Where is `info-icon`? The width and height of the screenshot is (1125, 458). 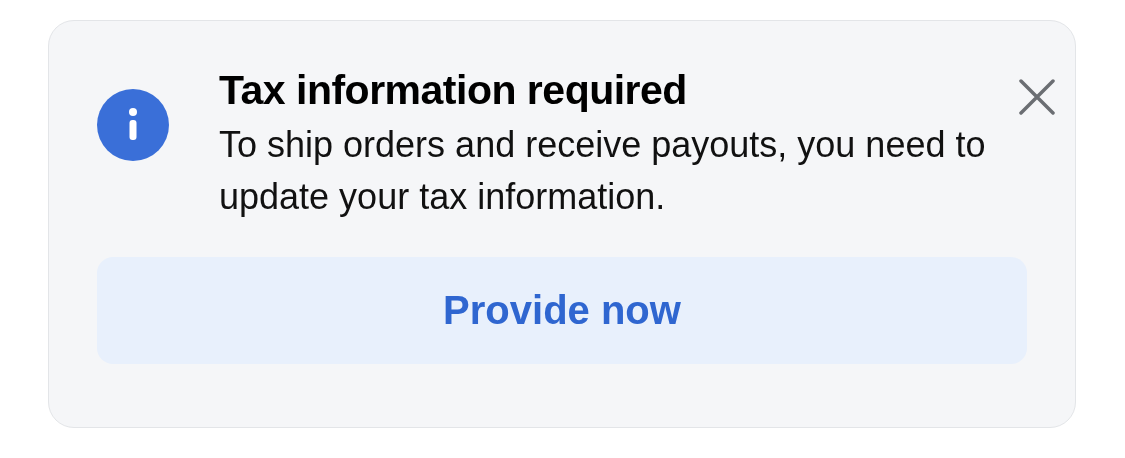
info-icon is located at coordinates (133, 125).